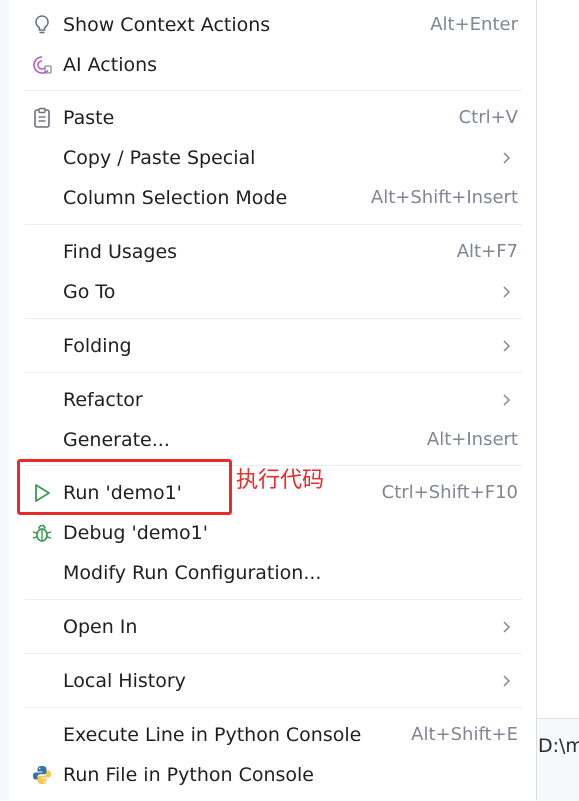 The width and height of the screenshot is (579, 801). Describe the element at coordinates (272, 440) in the screenshot. I see `menu-item-generate: Generate... Alt+Insert` at that location.